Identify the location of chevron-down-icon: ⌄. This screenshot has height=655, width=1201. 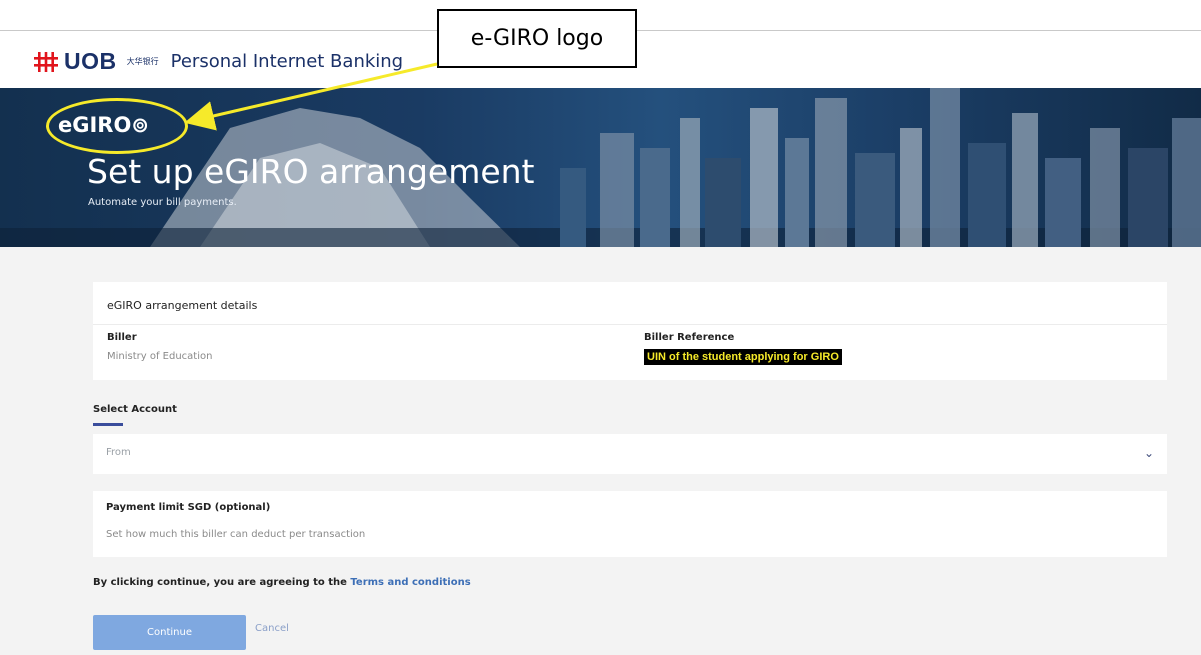
(1149, 453).